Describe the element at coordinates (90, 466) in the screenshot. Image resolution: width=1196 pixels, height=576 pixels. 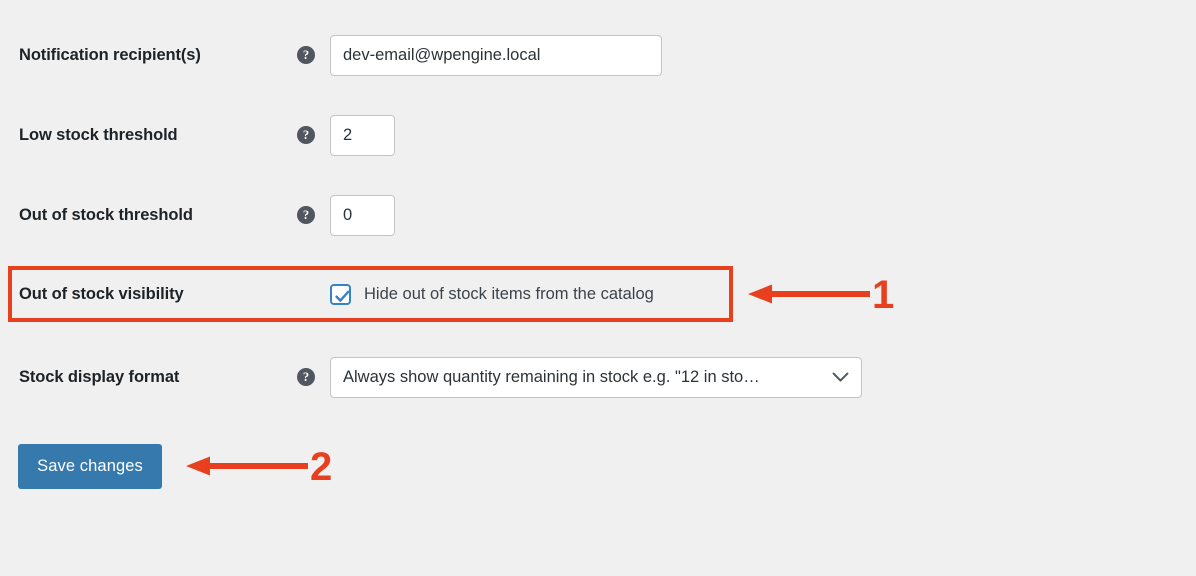
I see `save-changes-button: Save changes` at that location.